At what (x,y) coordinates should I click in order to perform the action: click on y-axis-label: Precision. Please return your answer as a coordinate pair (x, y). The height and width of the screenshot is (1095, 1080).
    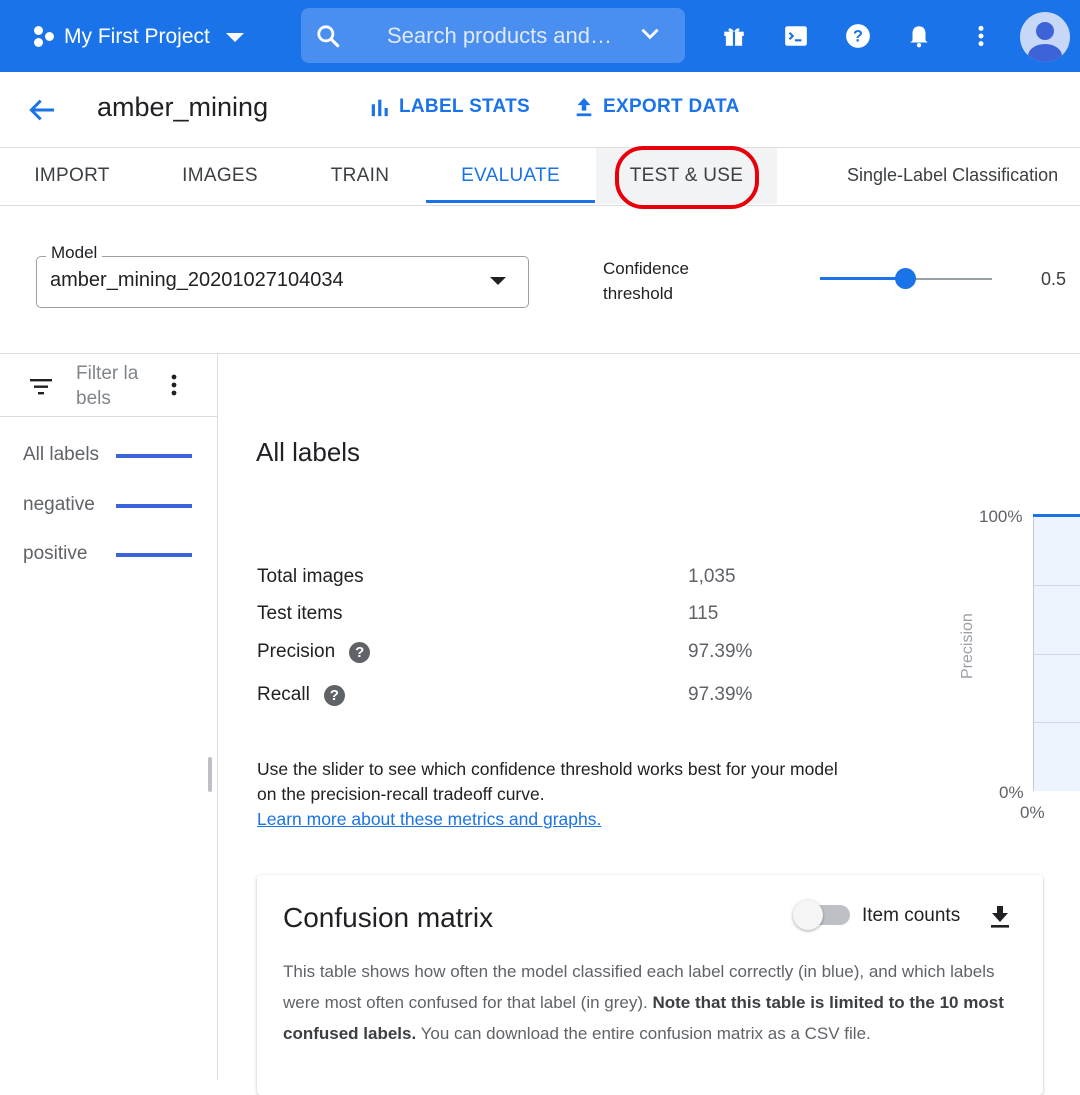
    Looking at the image, I should click on (967, 646).